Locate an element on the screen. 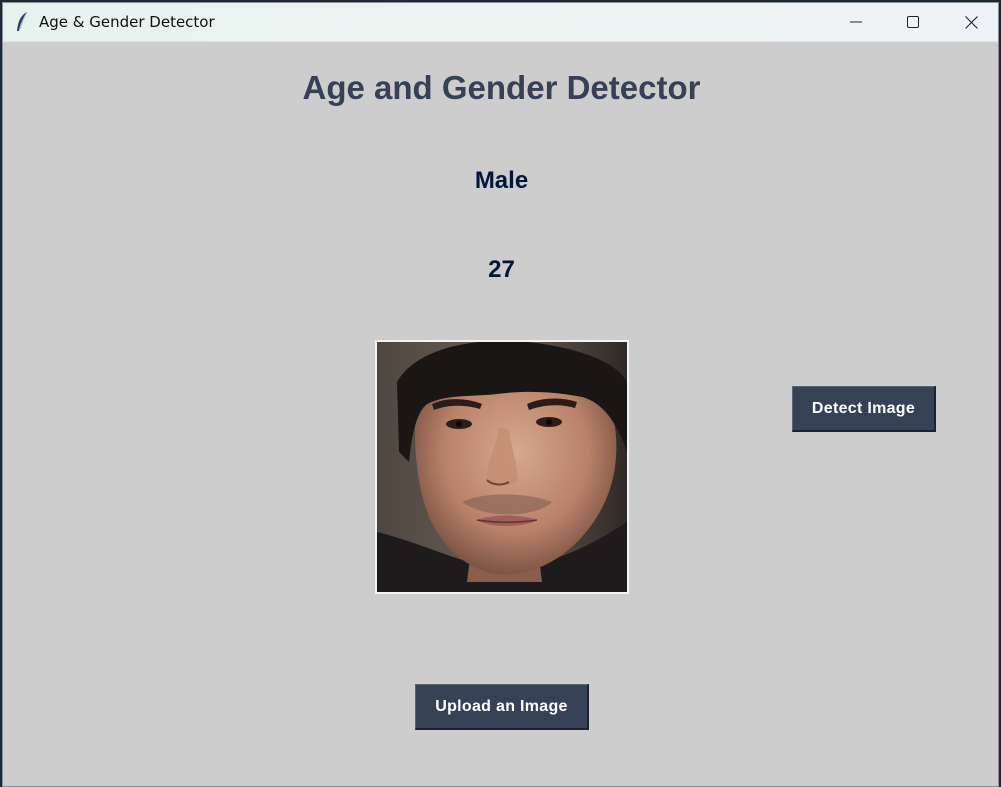 The width and height of the screenshot is (1001, 787). maximize-icon is located at coordinates (913, 22).